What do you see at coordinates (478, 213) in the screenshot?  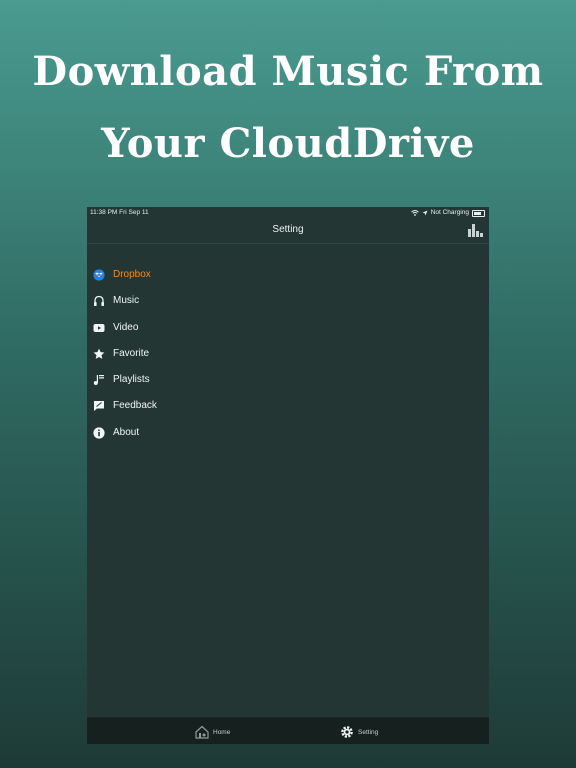 I see `battery-icon` at bounding box center [478, 213].